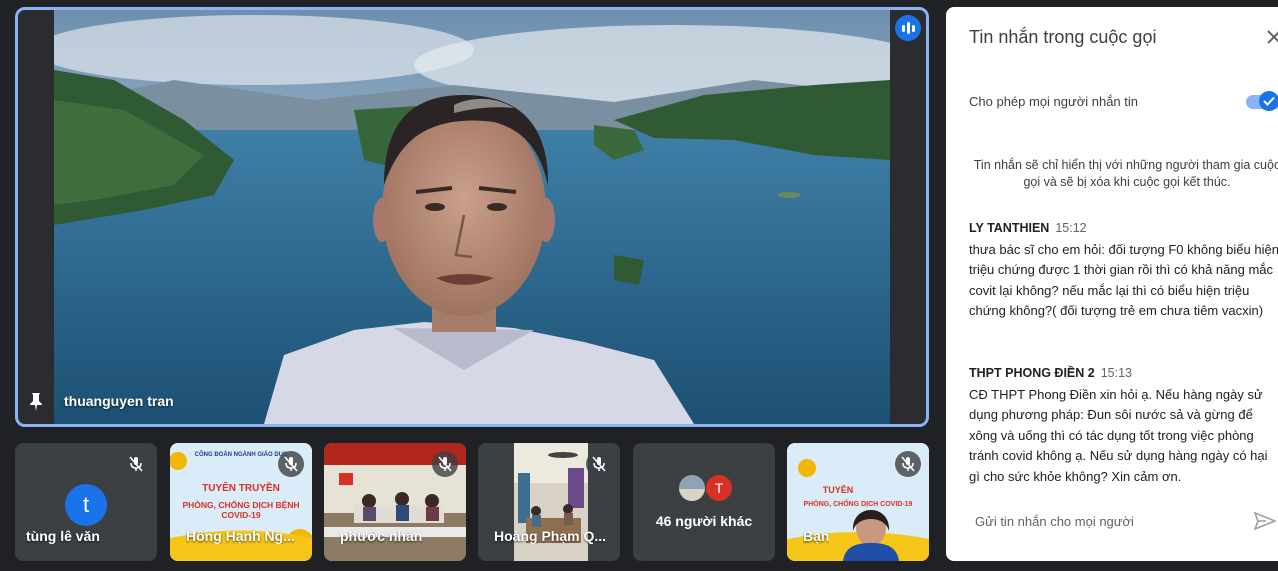 The width and height of the screenshot is (1278, 571). Describe the element at coordinates (692, 488) in the screenshot. I see `avatar` at that location.